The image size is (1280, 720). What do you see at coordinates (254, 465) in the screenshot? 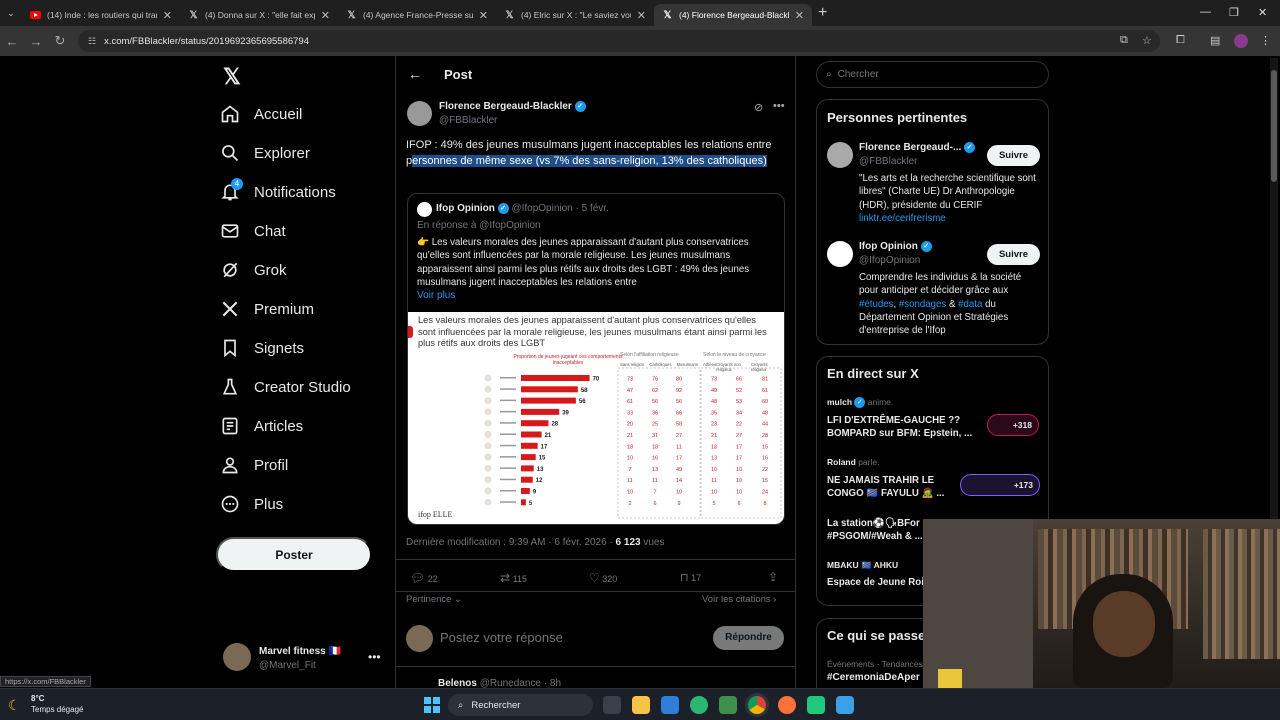
I see `sidebar-item-profil: Profil` at bounding box center [254, 465].